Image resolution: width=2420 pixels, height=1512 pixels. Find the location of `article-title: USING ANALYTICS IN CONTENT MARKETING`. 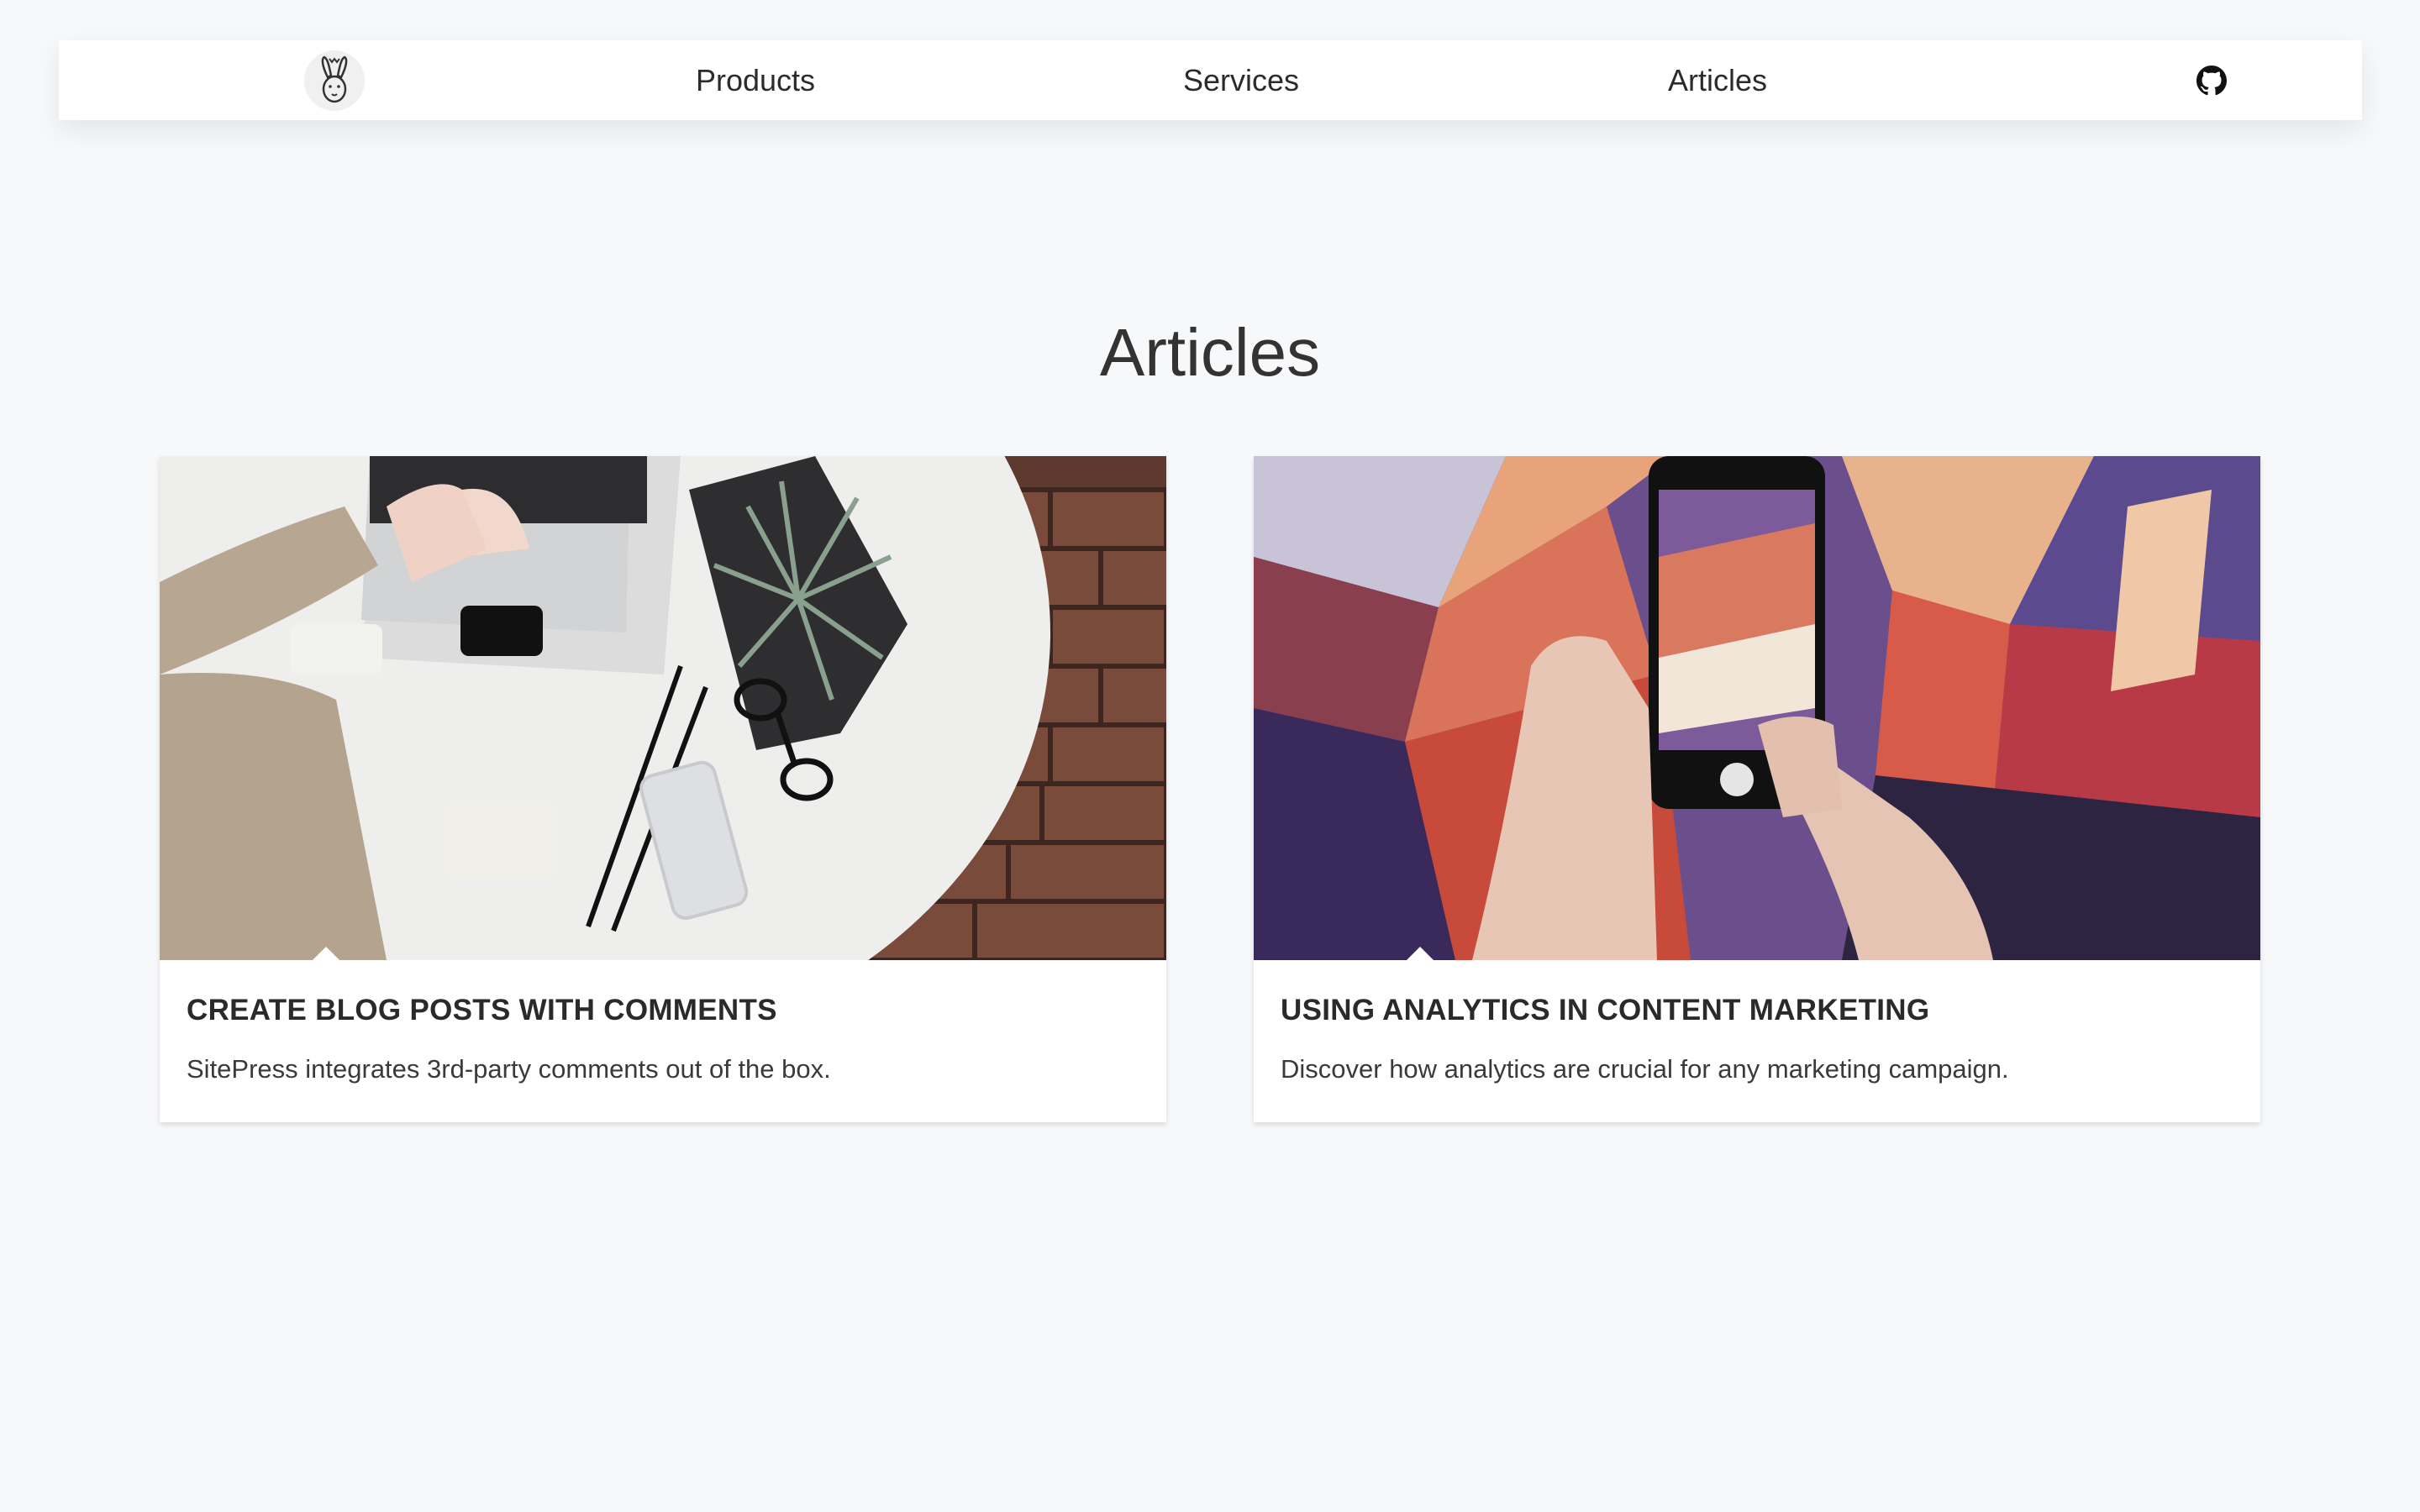

article-title: USING ANALYTICS IN CONTENT MARKETING is located at coordinates (1605, 1010).